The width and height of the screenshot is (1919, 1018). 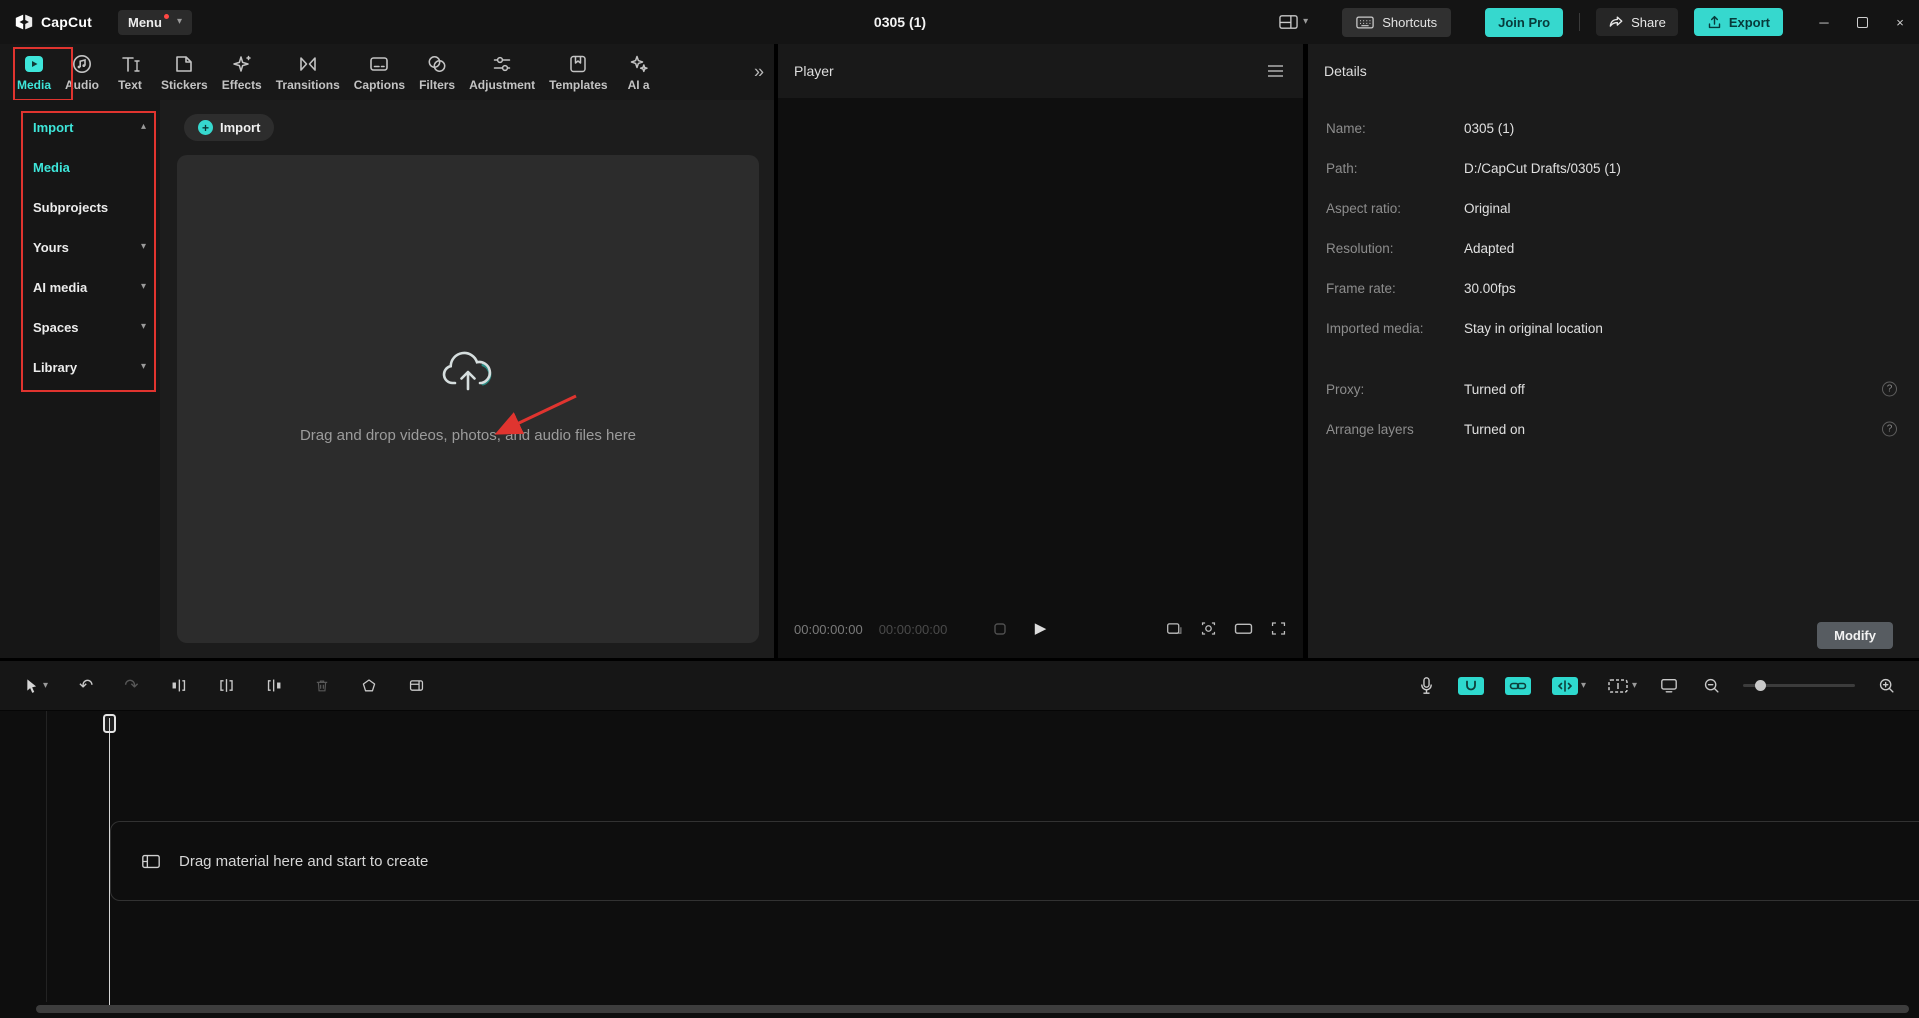 What do you see at coordinates (1568, 685) in the screenshot?
I see `preview-axis-toggle: ▾` at bounding box center [1568, 685].